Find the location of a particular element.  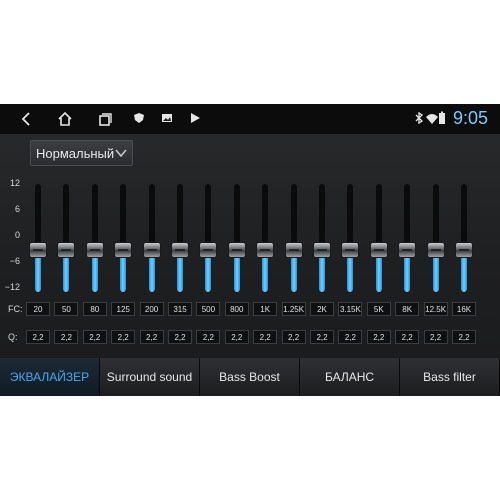

fc-value: 8K is located at coordinates (407, 309).